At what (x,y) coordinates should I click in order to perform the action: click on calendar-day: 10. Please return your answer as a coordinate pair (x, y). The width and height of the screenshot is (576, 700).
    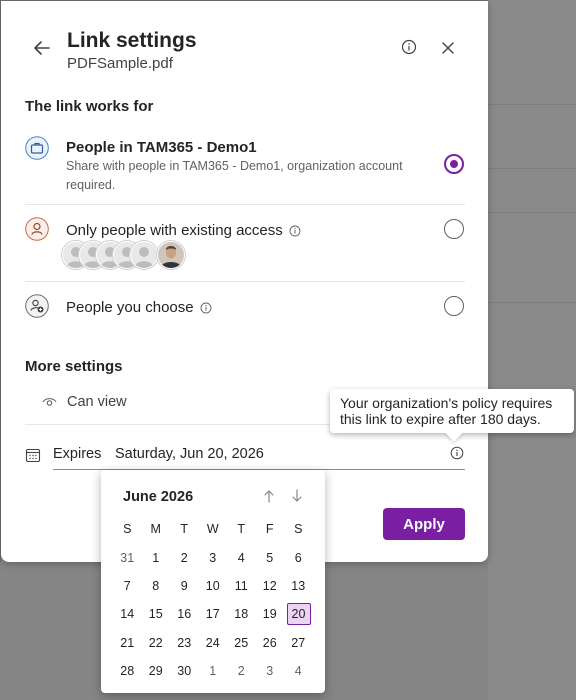
    Looking at the image, I should click on (213, 586).